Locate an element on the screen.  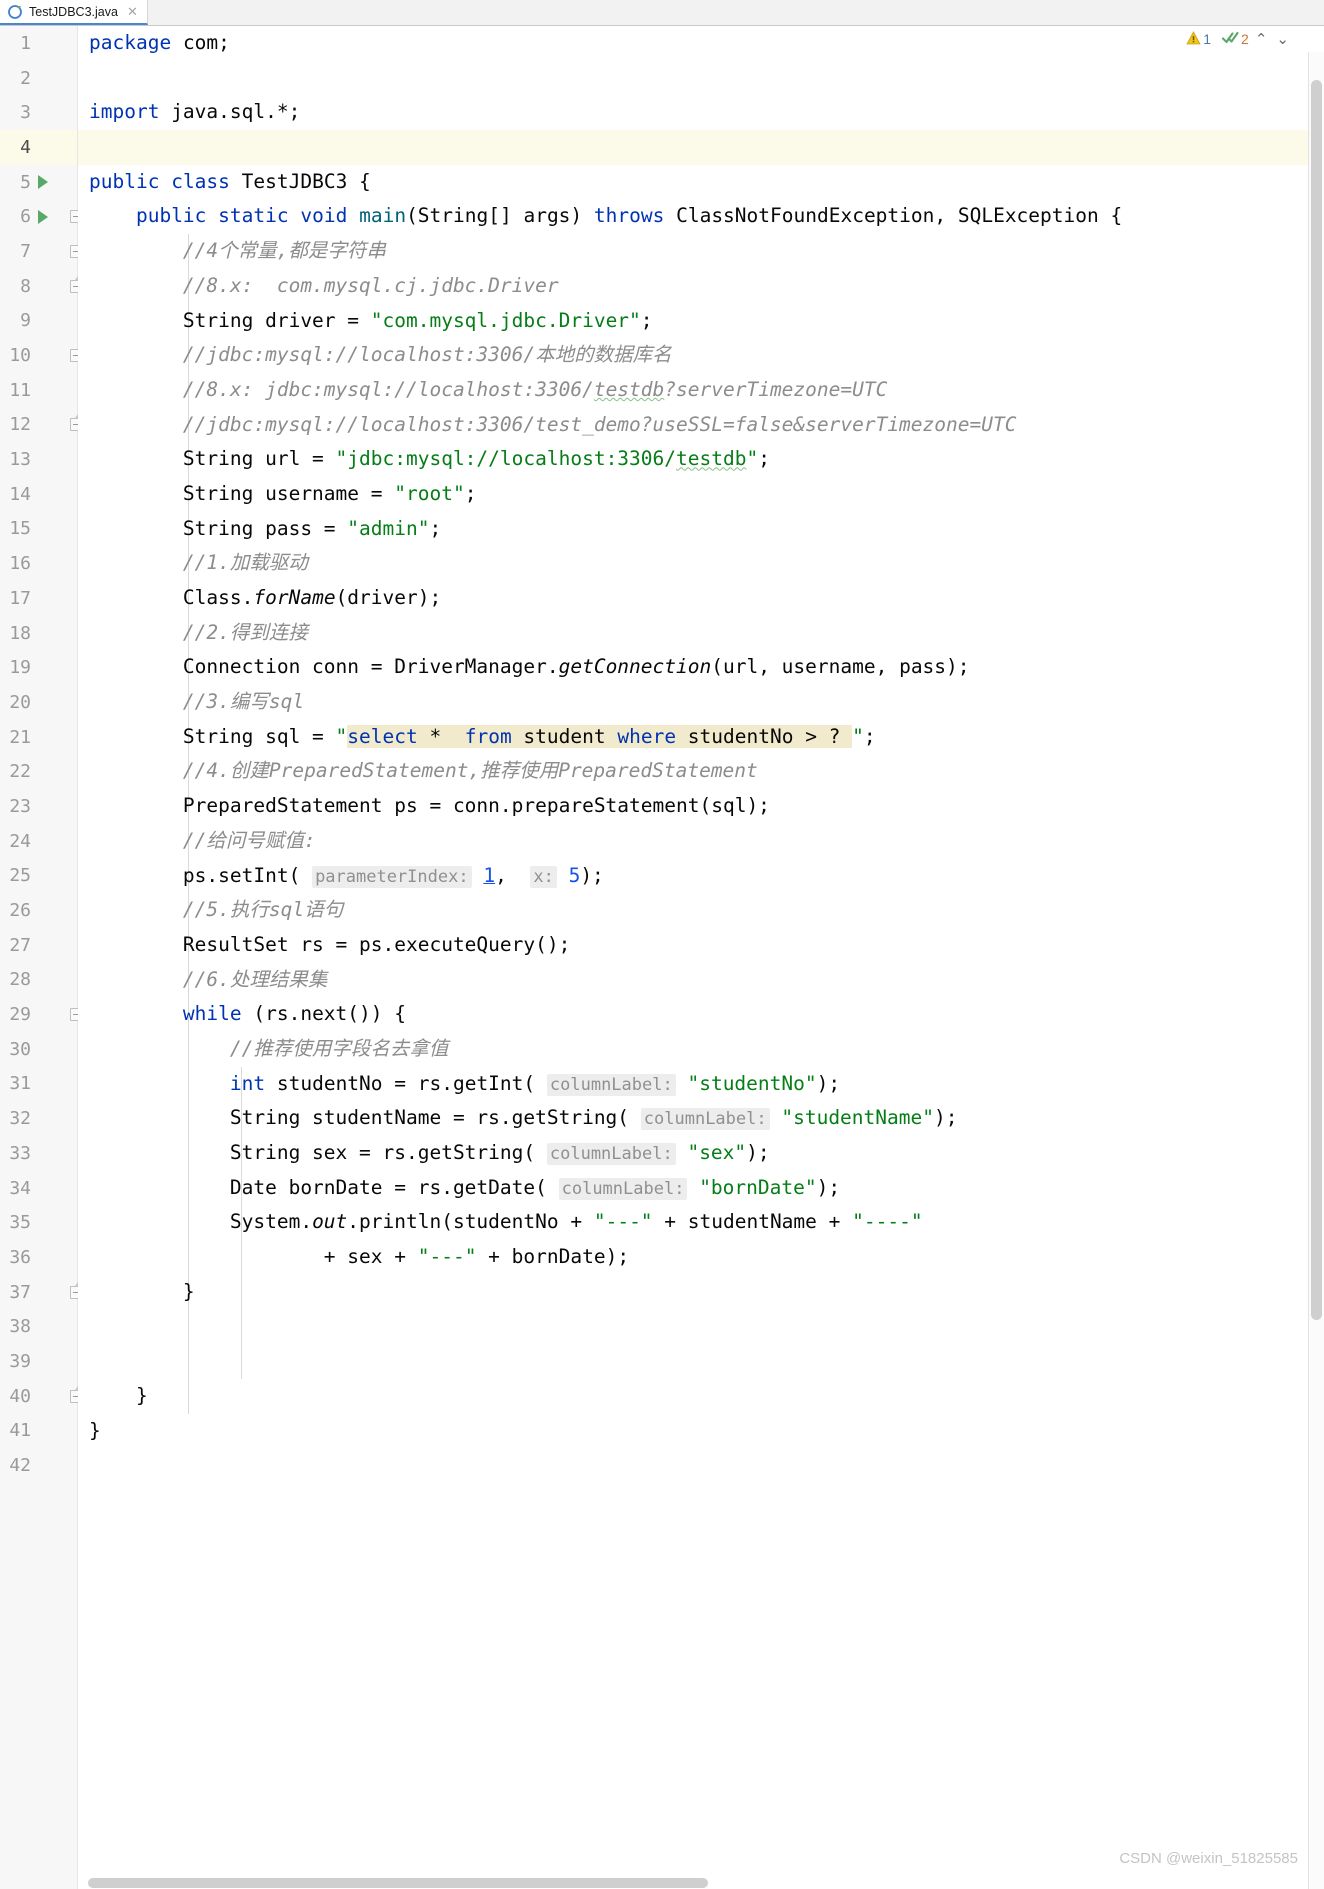
line-number: 11 is located at coordinates (20, 390).